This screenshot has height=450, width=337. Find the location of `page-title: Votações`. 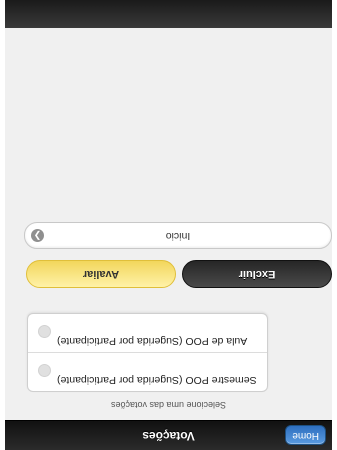

page-title: Votações is located at coordinates (168, 436).